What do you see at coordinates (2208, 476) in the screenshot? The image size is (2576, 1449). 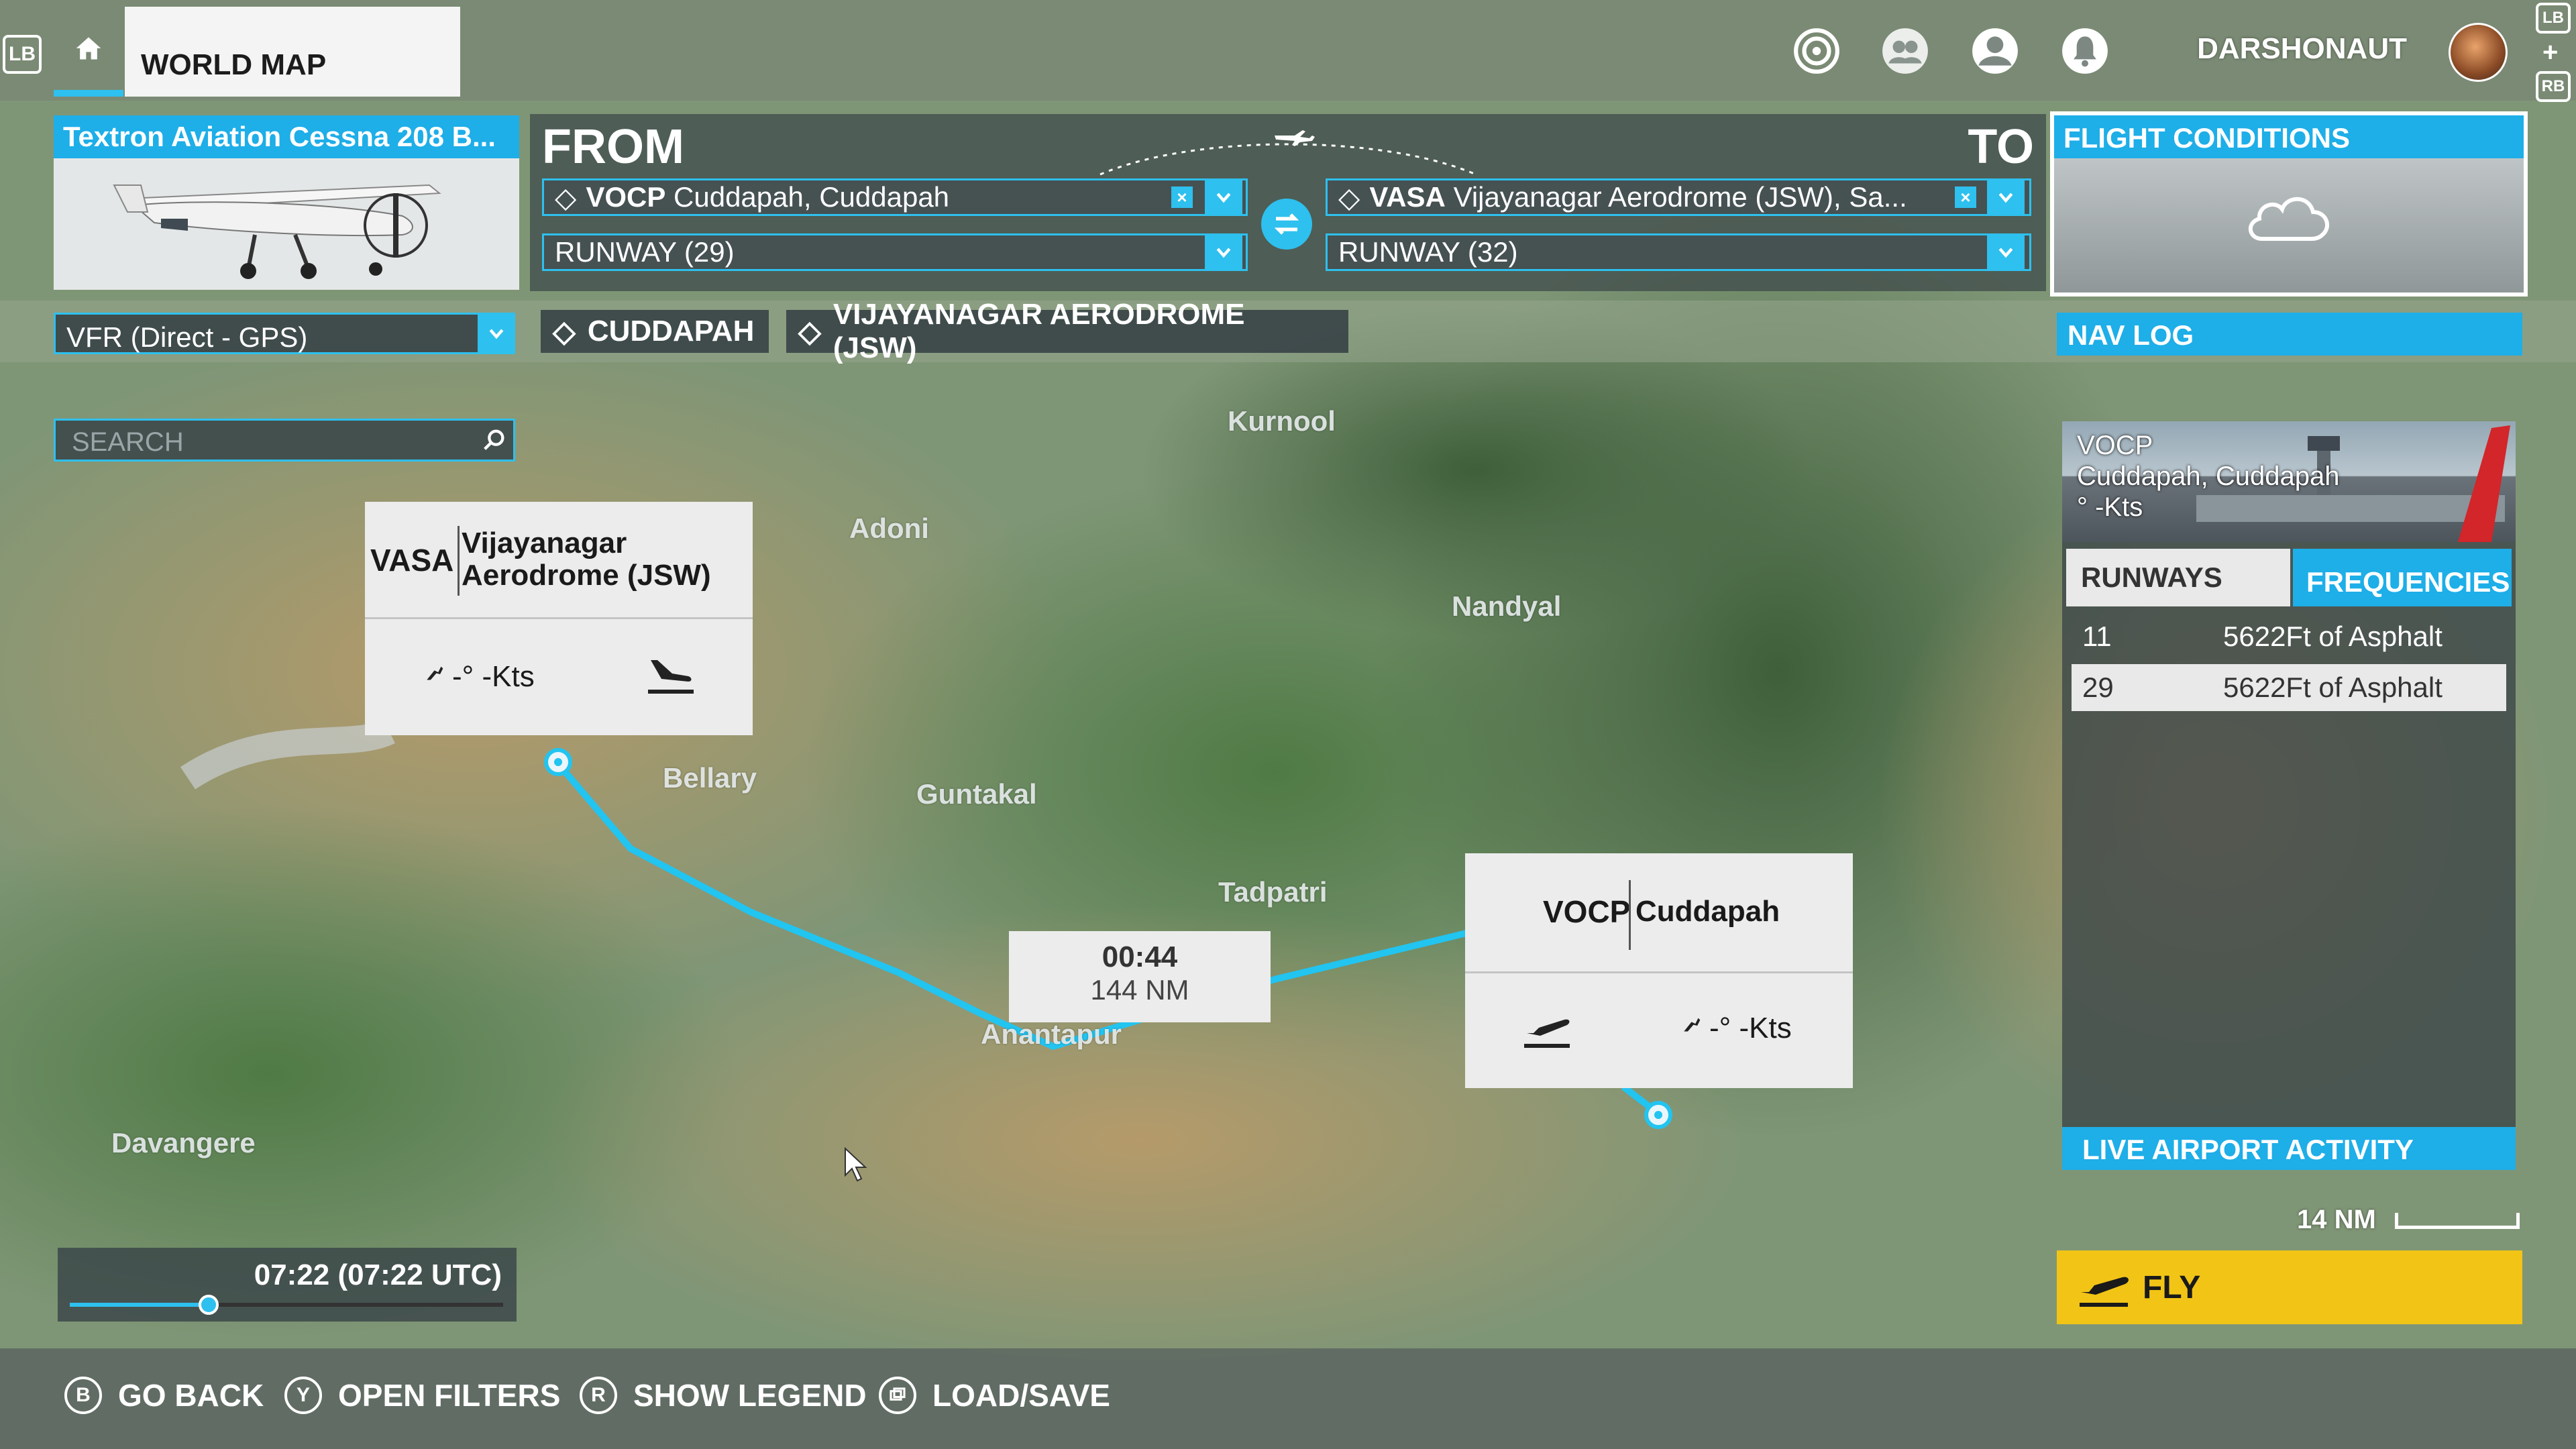 I see `panel-airport-name: Cuddapah, Cuddapah` at bounding box center [2208, 476].